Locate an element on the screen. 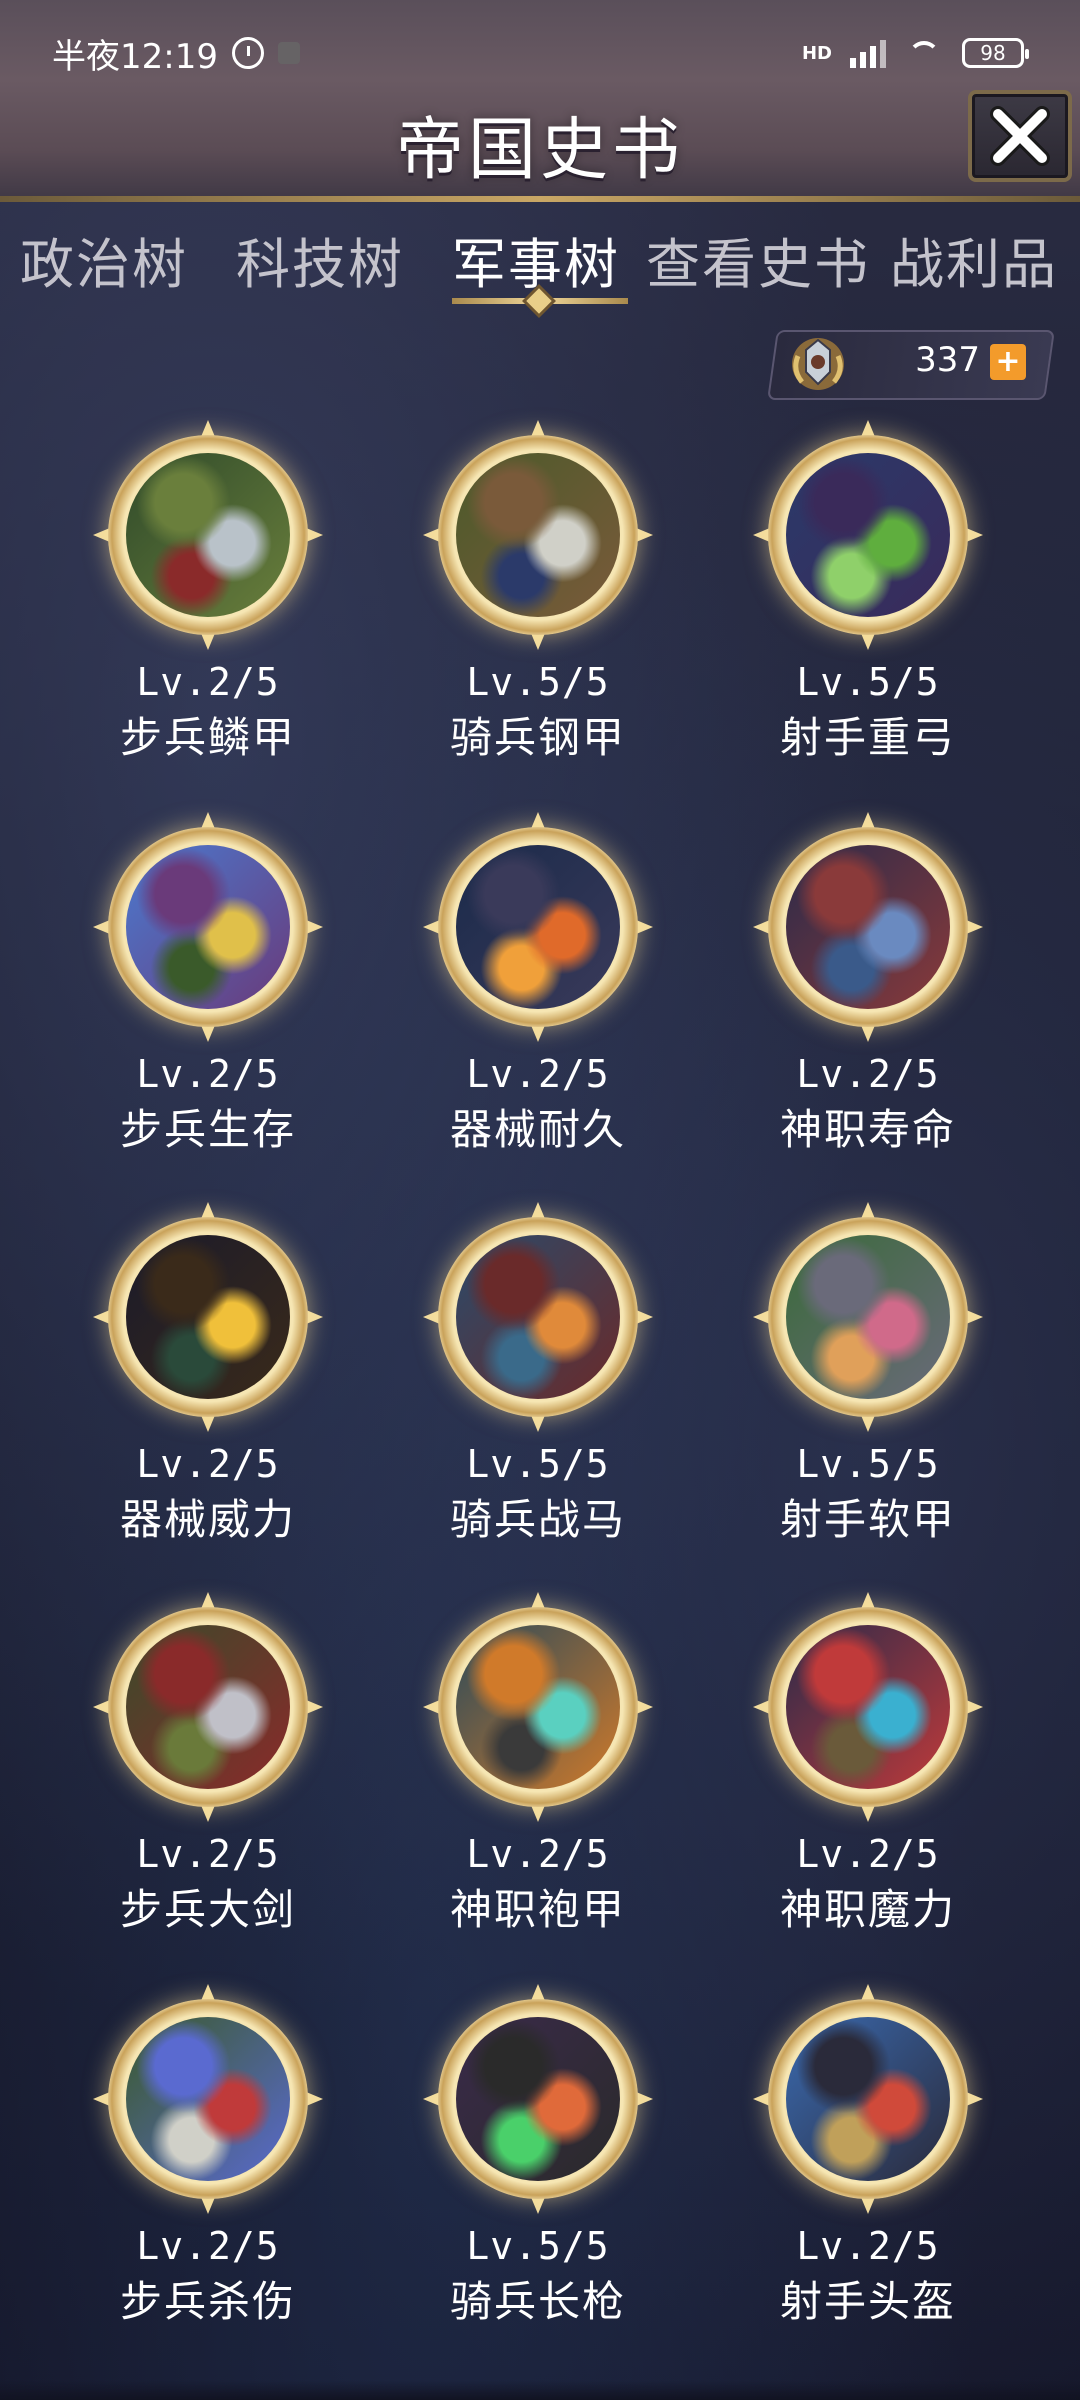 Image resolution: width=1080 pixels, height=2400 pixels. tab-trophies: 战利品 is located at coordinates (974, 260).